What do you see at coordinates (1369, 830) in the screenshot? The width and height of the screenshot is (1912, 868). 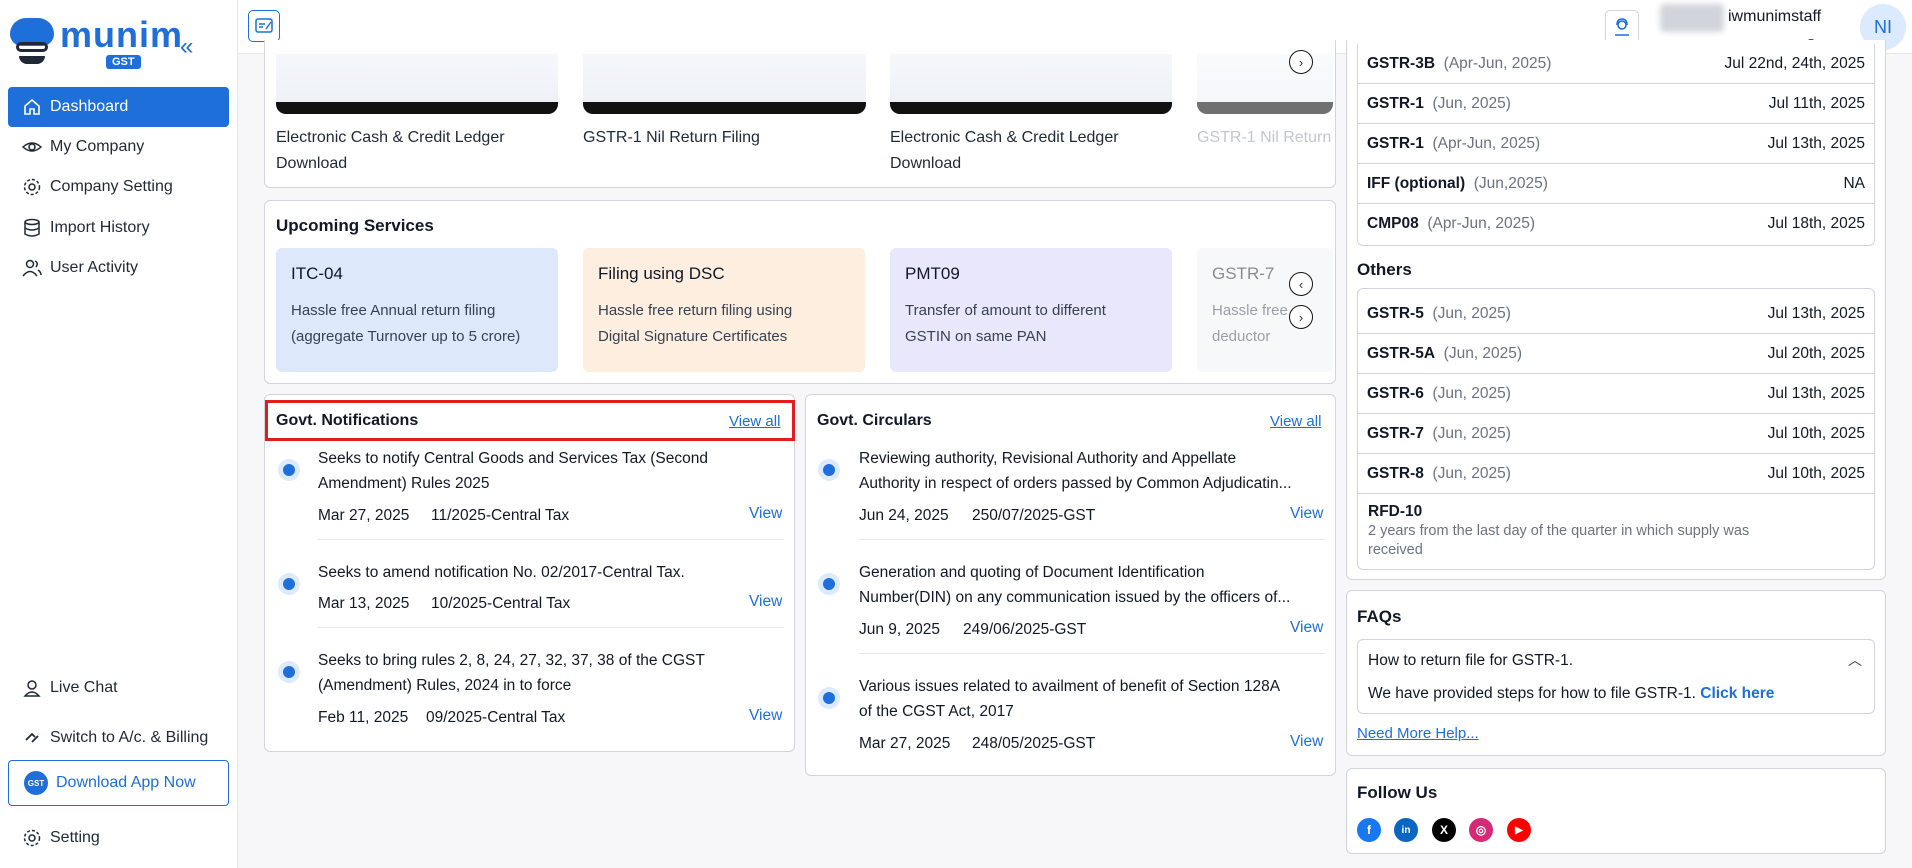 I see `facebook-icon: f` at bounding box center [1369, 830].